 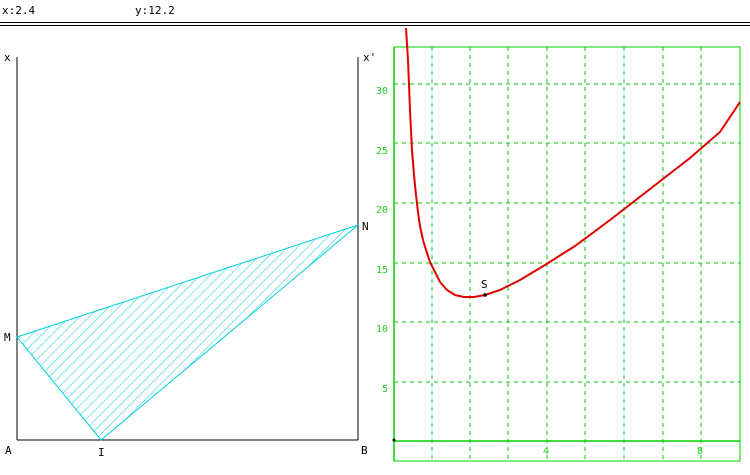 I want to click on label-m: M, so click(x=7, y=337).